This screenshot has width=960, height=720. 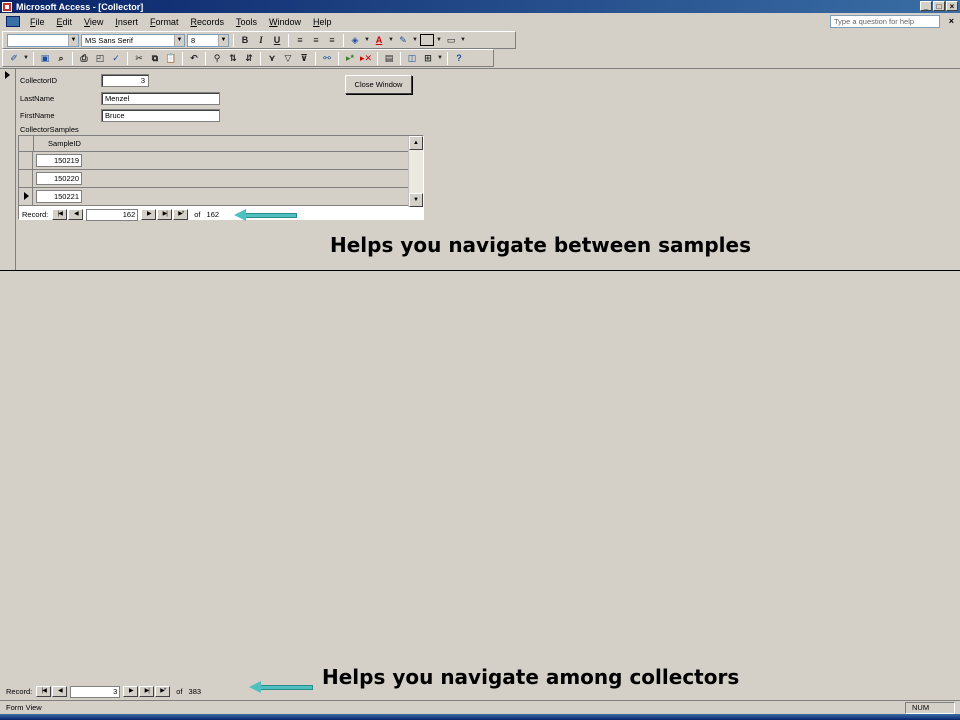 I want to click on first-name-field: Bruce, so click(x=160, y=115).